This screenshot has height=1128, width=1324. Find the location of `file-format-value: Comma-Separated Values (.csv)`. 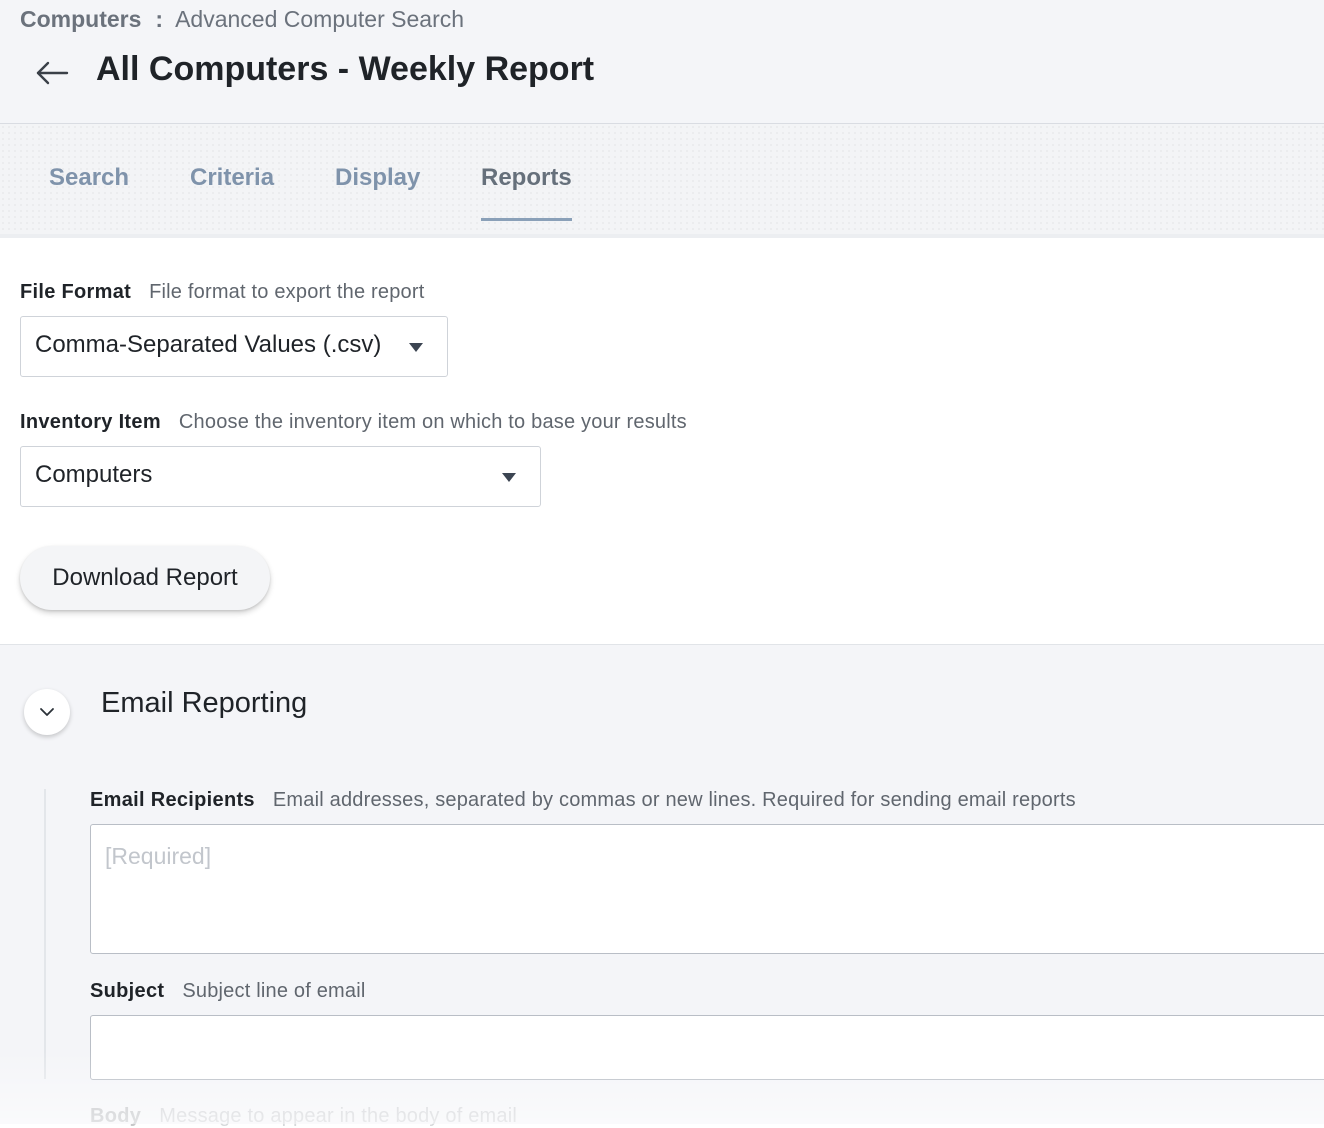

file-format-value: Comma-Separated Values (.csv) is located at coordinates (208, 344).